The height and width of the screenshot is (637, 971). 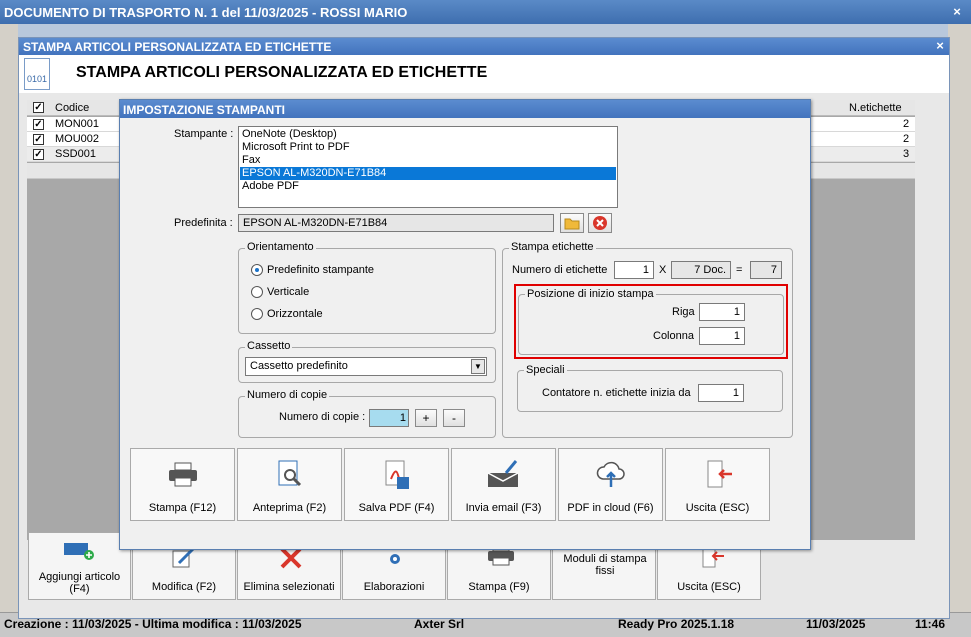 I want to click on orientation-radio-default, so click(x=257, y=270).